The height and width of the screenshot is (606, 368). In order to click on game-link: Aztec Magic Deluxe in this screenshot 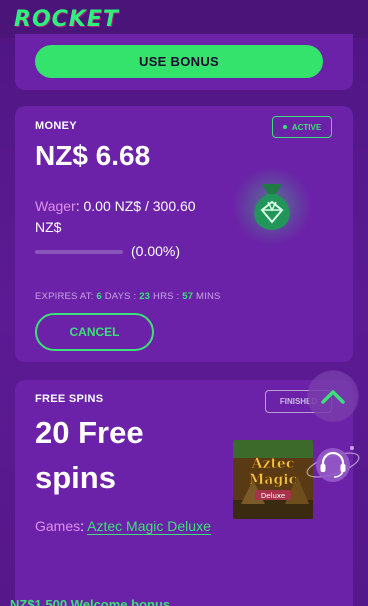, I will do `click(149, 526)`.